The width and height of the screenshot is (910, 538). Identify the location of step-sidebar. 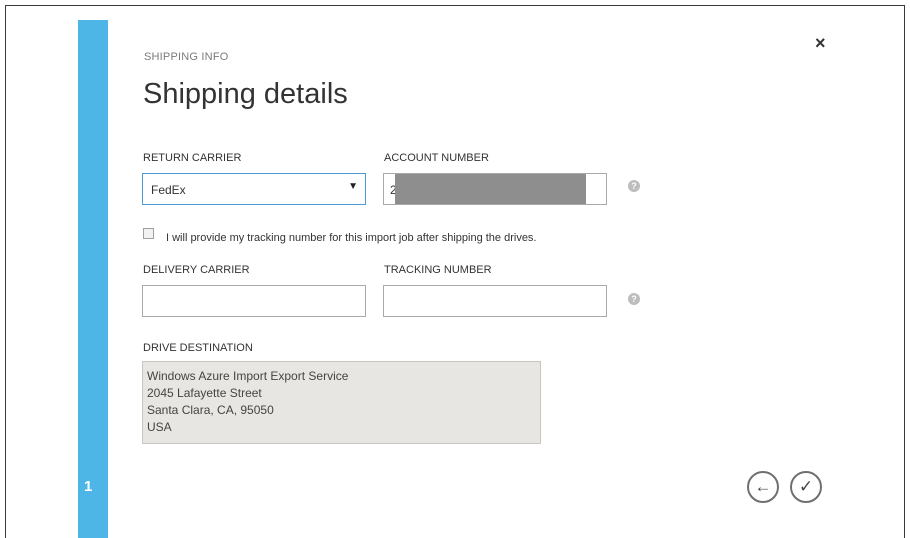
(93, 279).